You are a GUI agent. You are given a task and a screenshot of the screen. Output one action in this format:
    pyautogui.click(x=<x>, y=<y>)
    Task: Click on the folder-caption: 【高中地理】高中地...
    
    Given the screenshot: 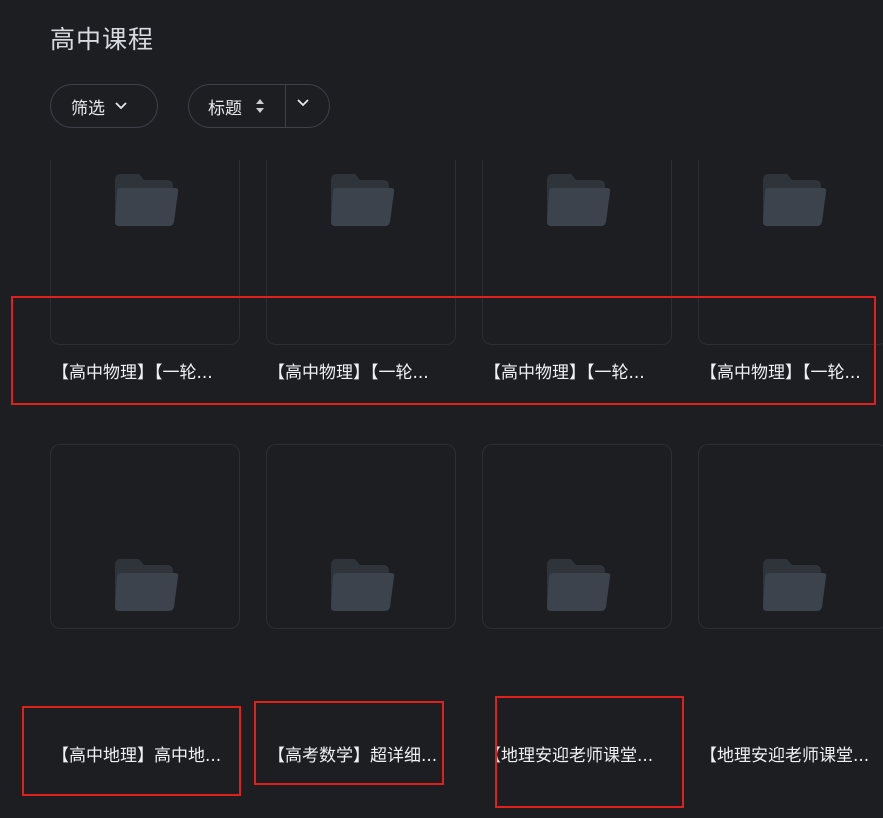 What is the action you would take?
    pyautogui.click(x=147, y=753)
    